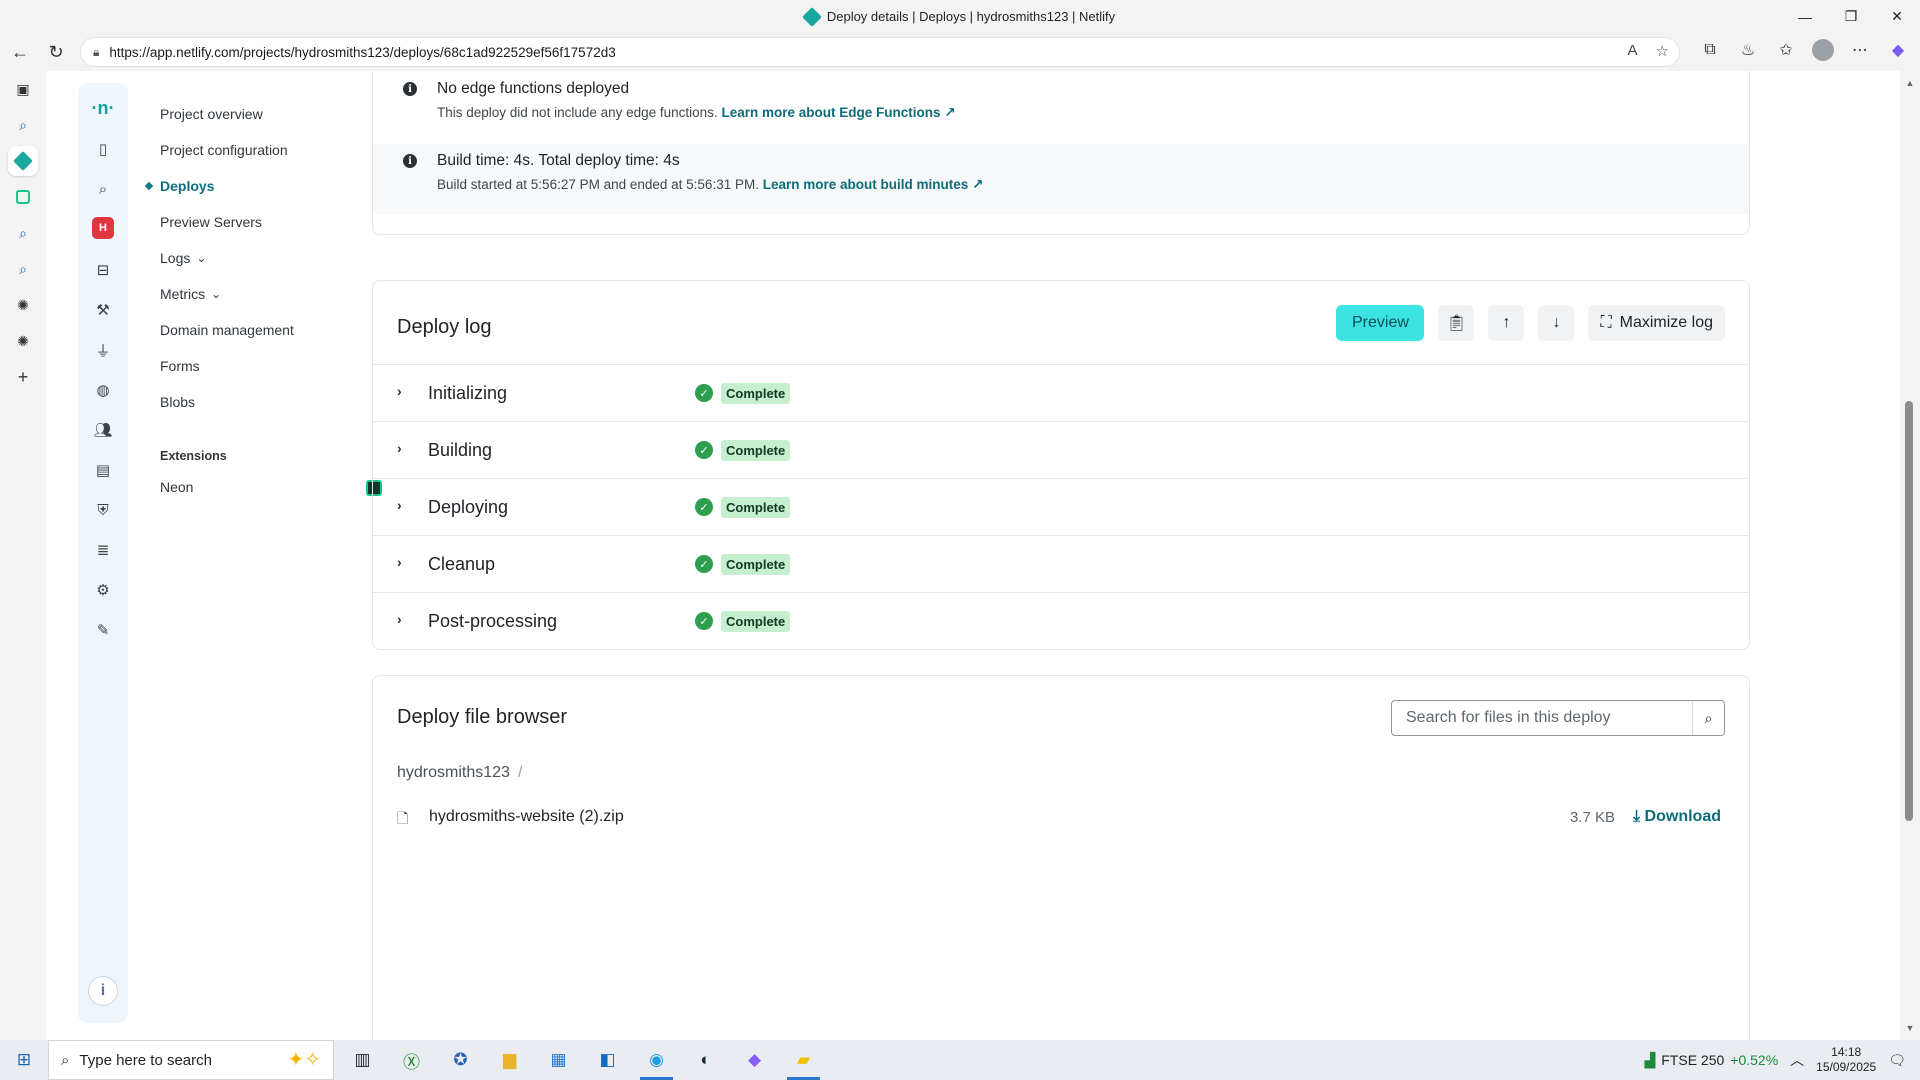 The image size is (1920, 1080). I want to click on deploy-step-deploying: › Deploying ✓ Complete, so click(1061, 506).